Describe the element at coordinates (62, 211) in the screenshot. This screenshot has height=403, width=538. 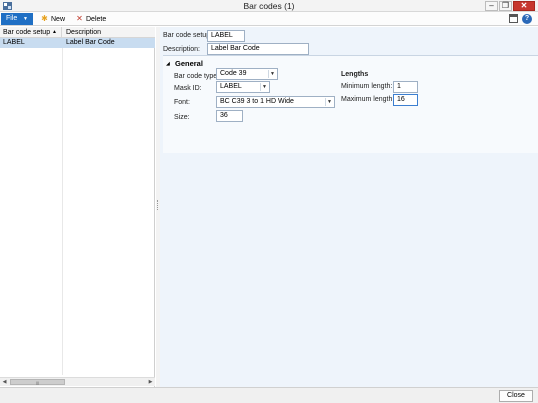
I see `column-divider` at that location.